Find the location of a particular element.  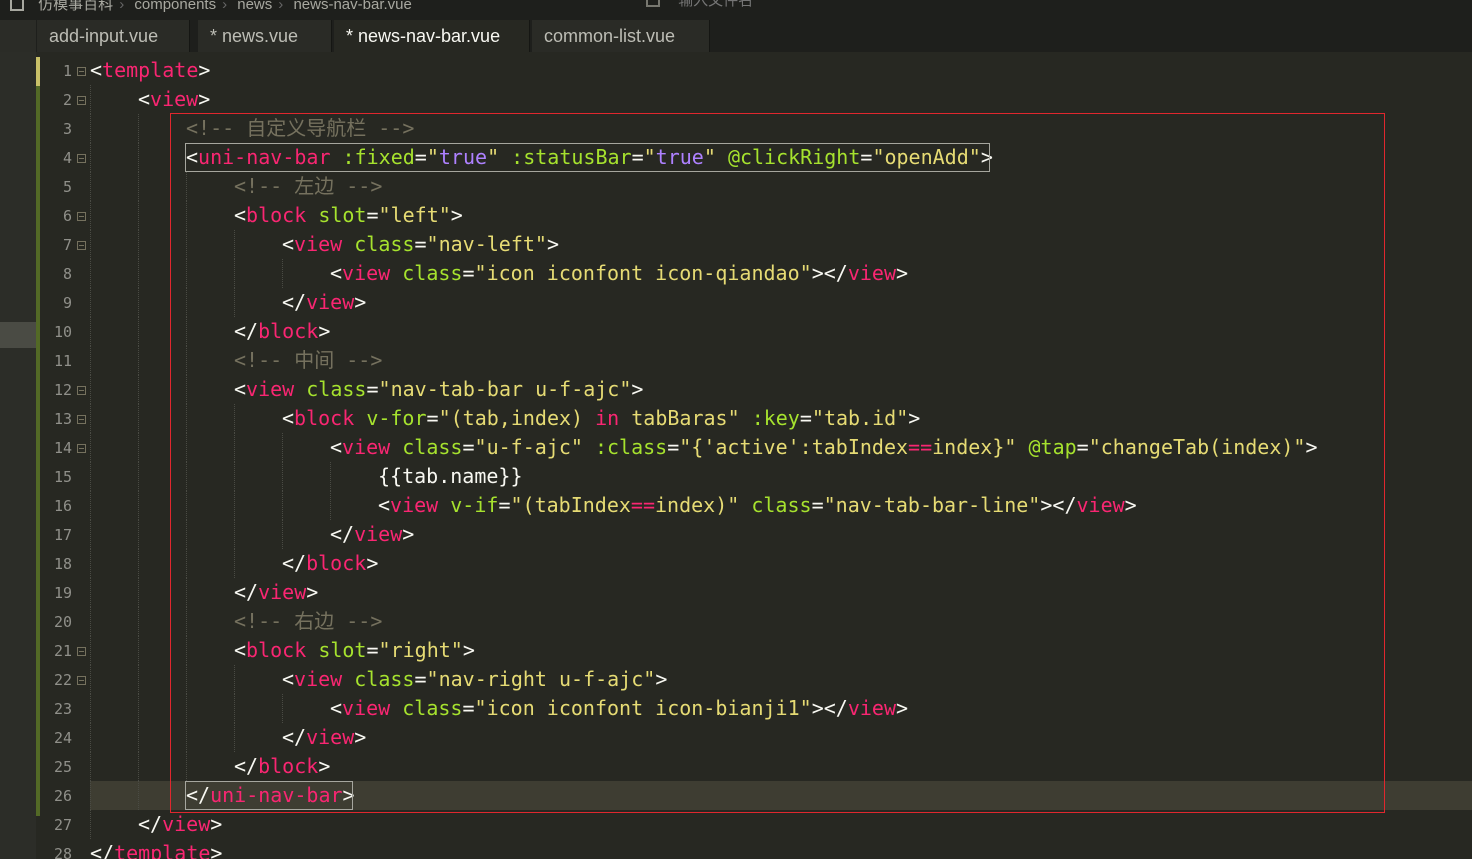

code-line: <view class="nav-left"> is located at coordinates (420, 244).